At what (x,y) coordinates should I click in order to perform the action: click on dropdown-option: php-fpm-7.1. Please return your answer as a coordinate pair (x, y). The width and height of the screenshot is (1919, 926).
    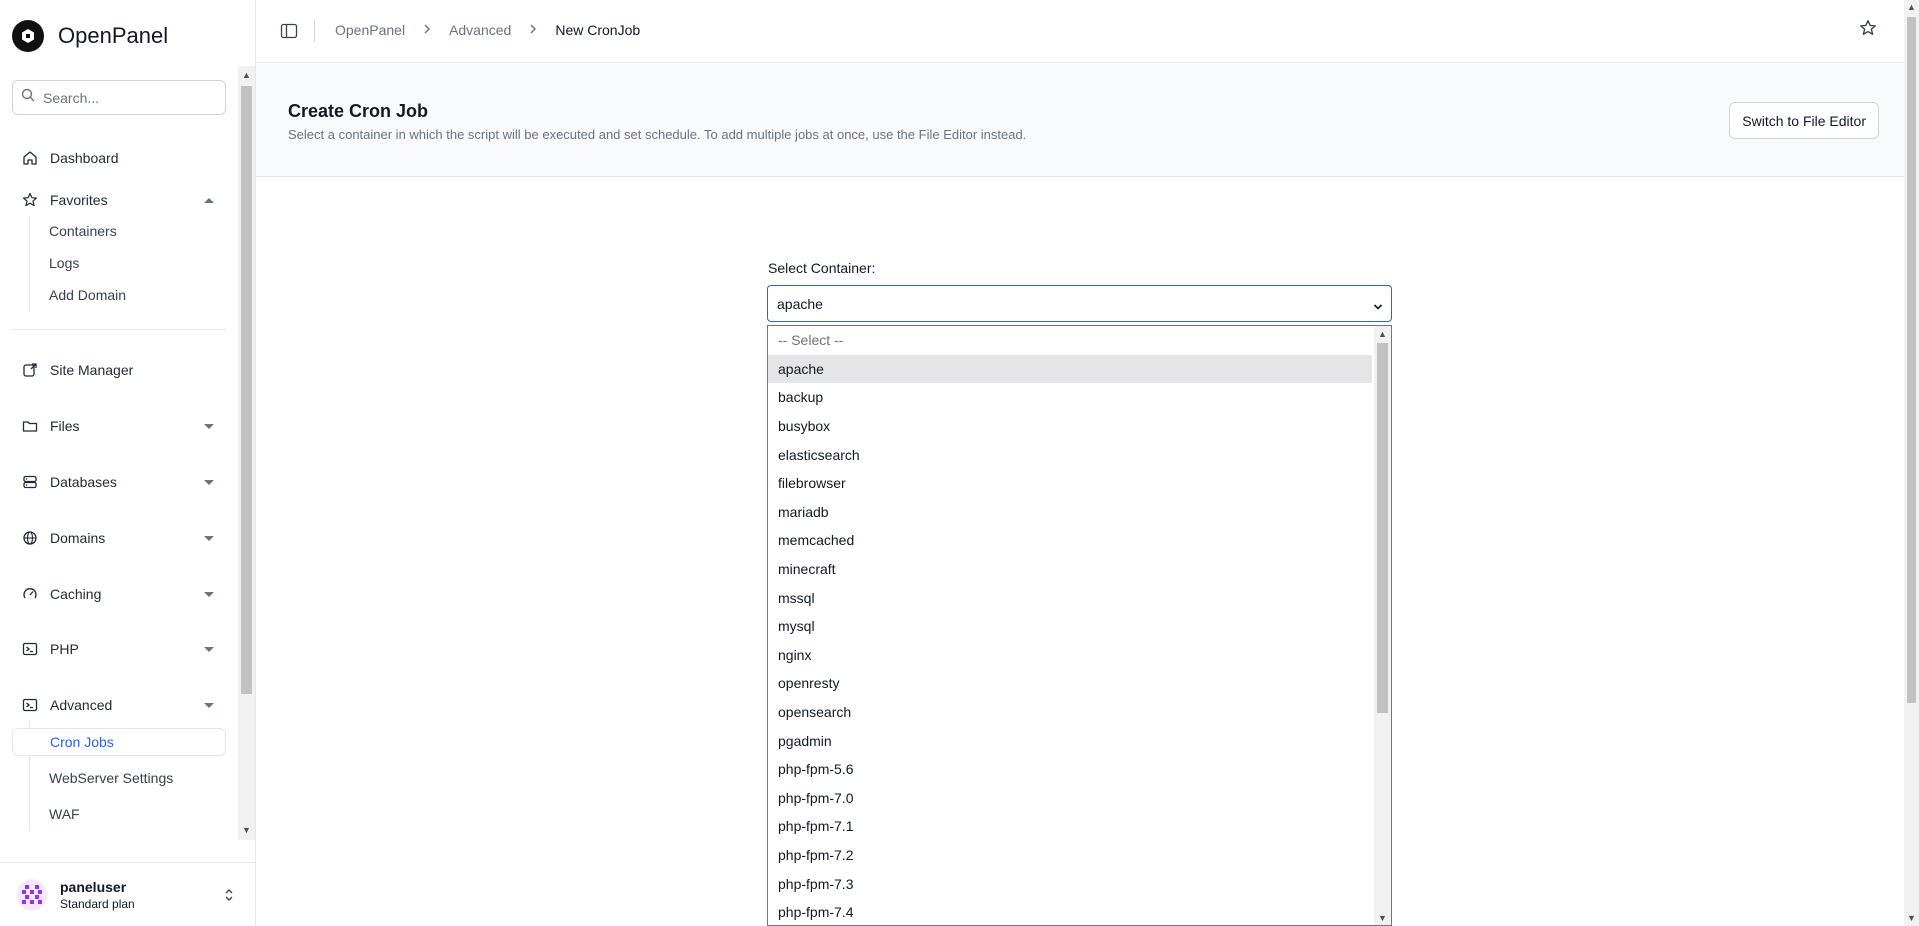
    Looking at the image, I should click on (1070, 826).